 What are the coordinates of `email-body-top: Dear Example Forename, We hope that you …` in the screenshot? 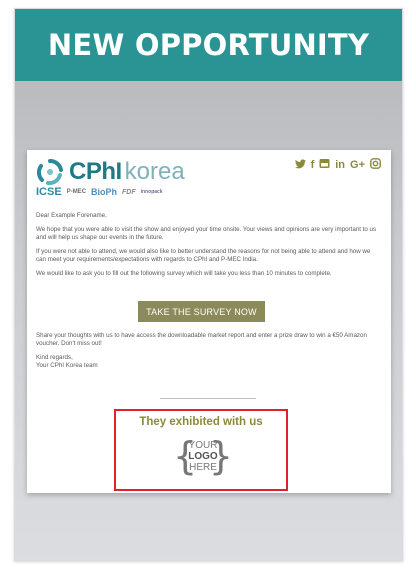 It's located at (208, 248).